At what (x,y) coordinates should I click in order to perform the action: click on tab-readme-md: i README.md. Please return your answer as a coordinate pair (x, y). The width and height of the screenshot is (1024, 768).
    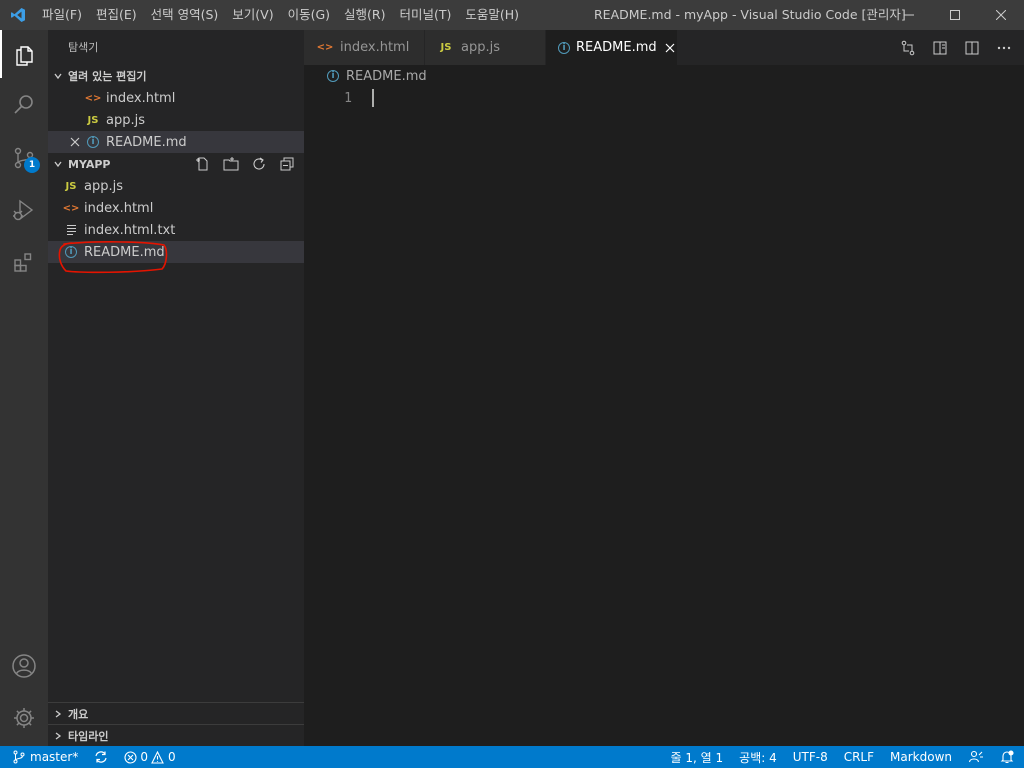
    Looking at the image, I should click on (612, 47).